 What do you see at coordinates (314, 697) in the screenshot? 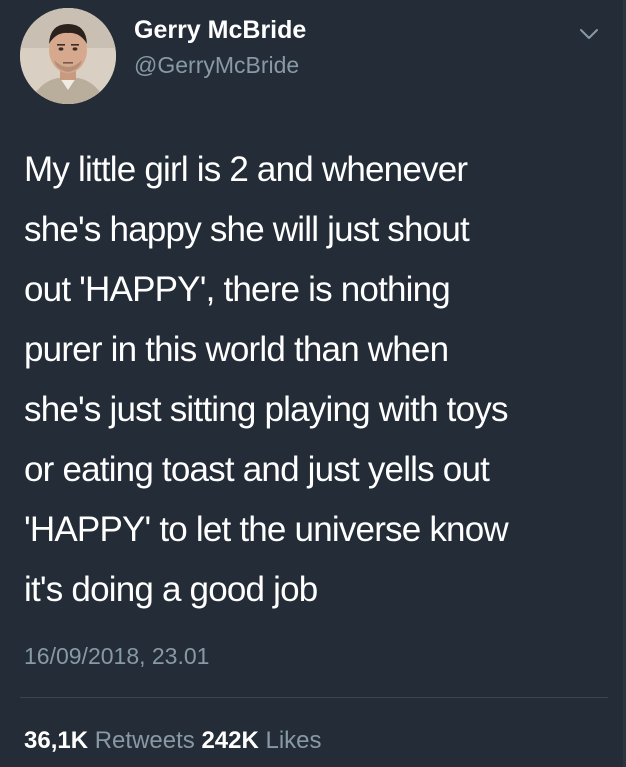
I see `divider` at bounding box center [314, 697].